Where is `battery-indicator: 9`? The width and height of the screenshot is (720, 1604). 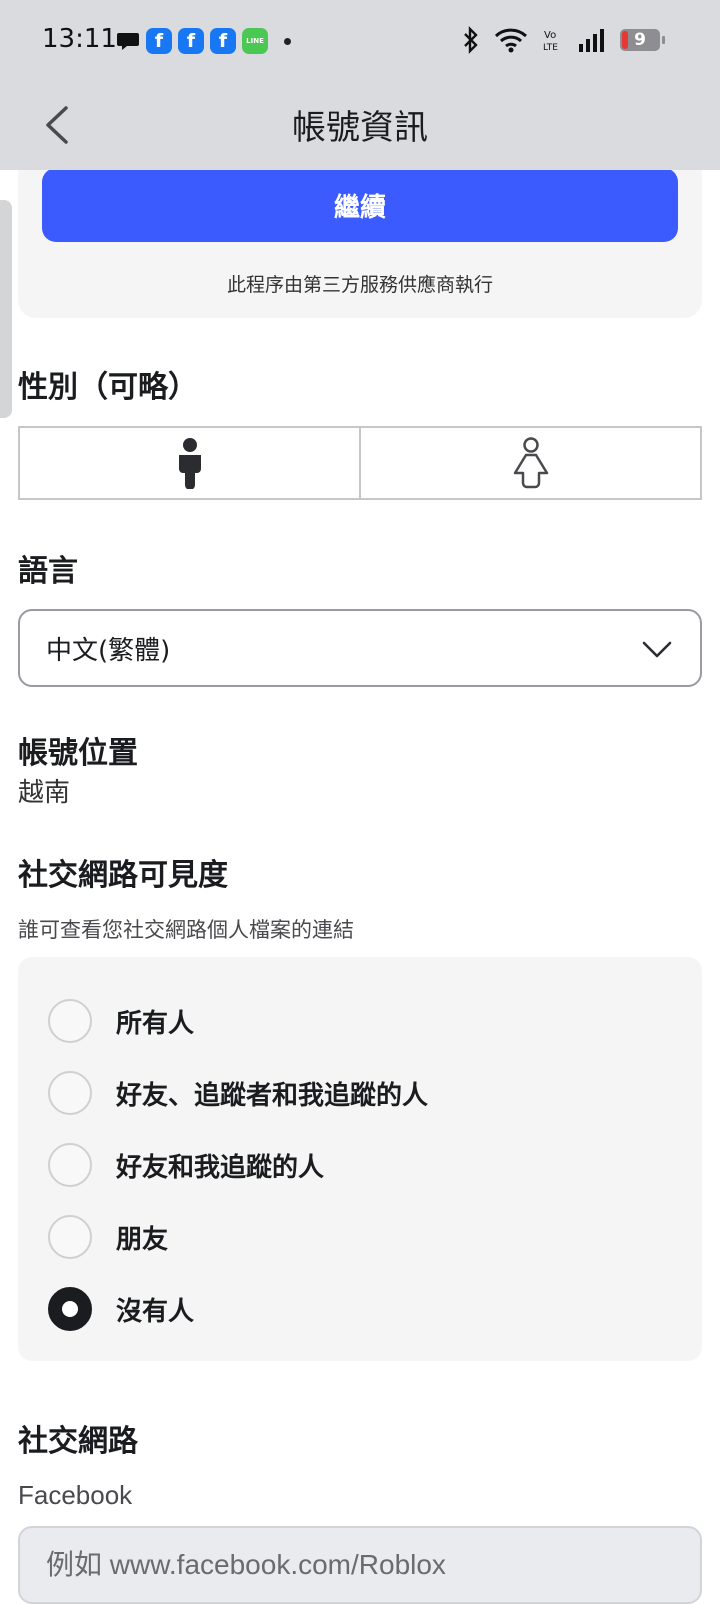 battery-indicator: 9 is located at coordinates (642, 40).